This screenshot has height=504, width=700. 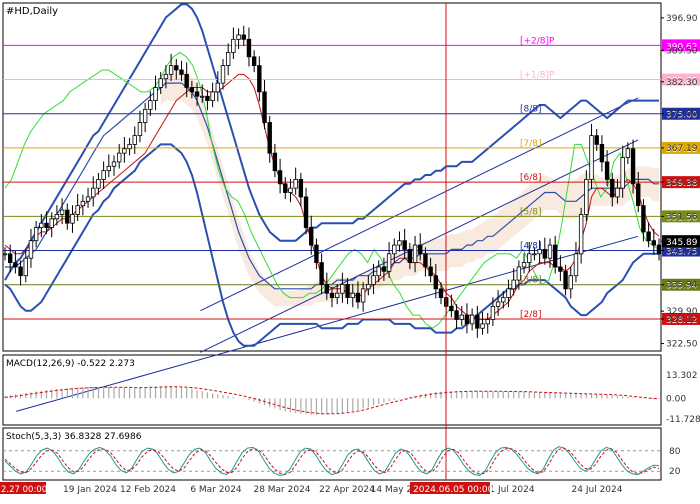 I want to click on macd-tick-0: 13.302, so click(x=682, y=376).